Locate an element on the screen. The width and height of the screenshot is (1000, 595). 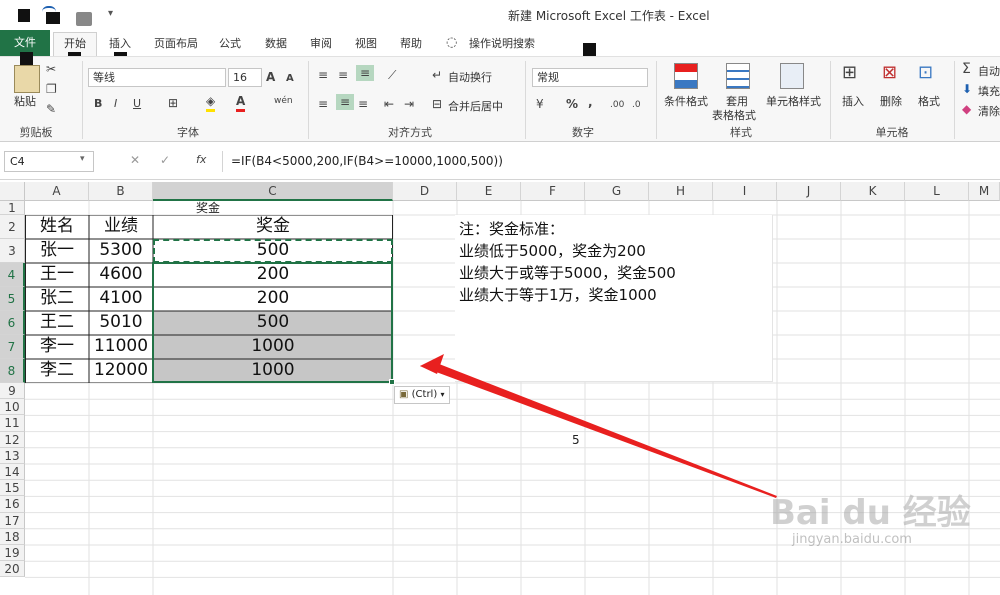
increase-decimal-icon: .00 is located at coordinates (617, 105).